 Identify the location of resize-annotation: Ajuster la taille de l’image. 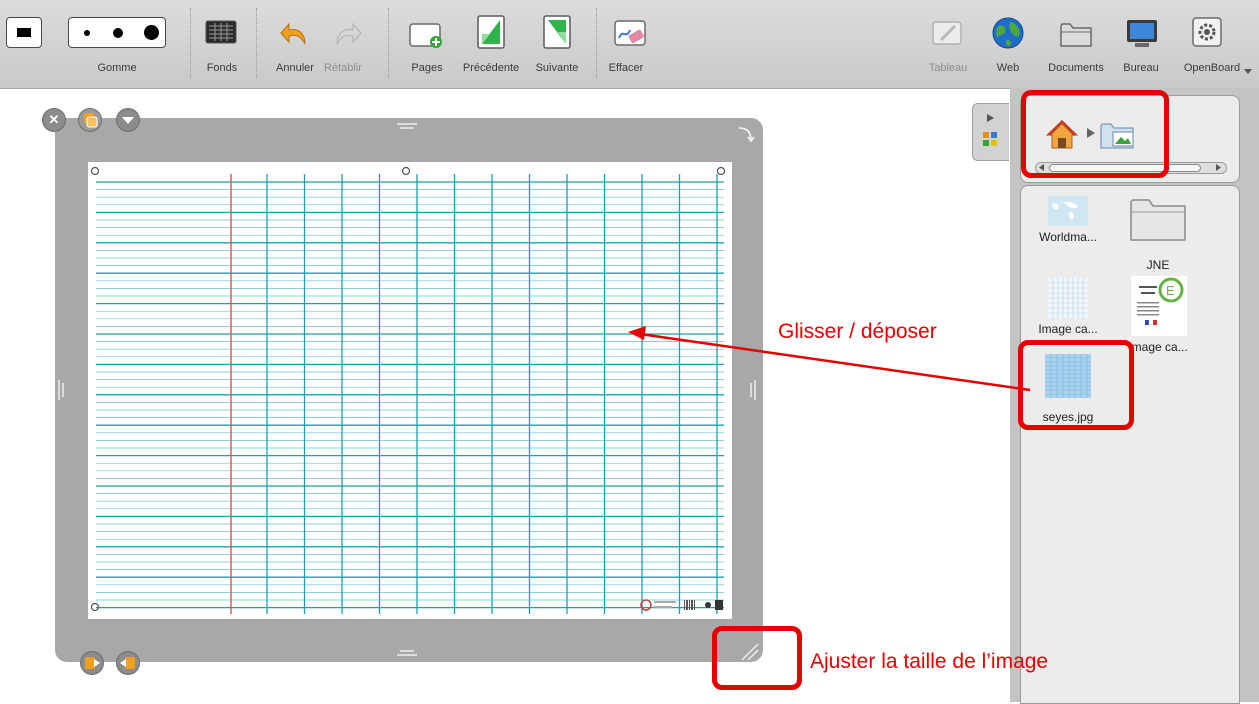
(929, 661).